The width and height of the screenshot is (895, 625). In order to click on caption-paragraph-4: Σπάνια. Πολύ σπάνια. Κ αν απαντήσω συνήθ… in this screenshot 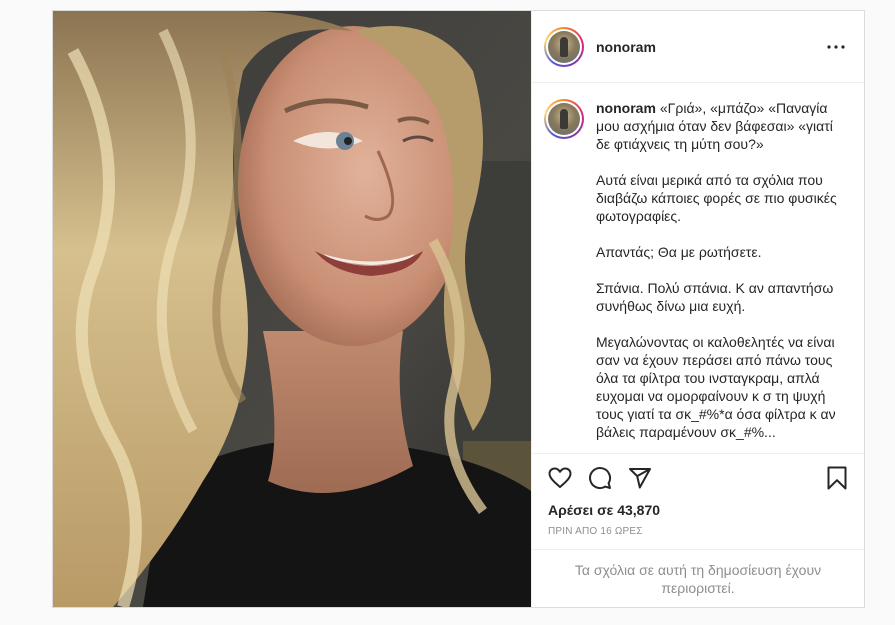, I will do `click(715, 297)`.